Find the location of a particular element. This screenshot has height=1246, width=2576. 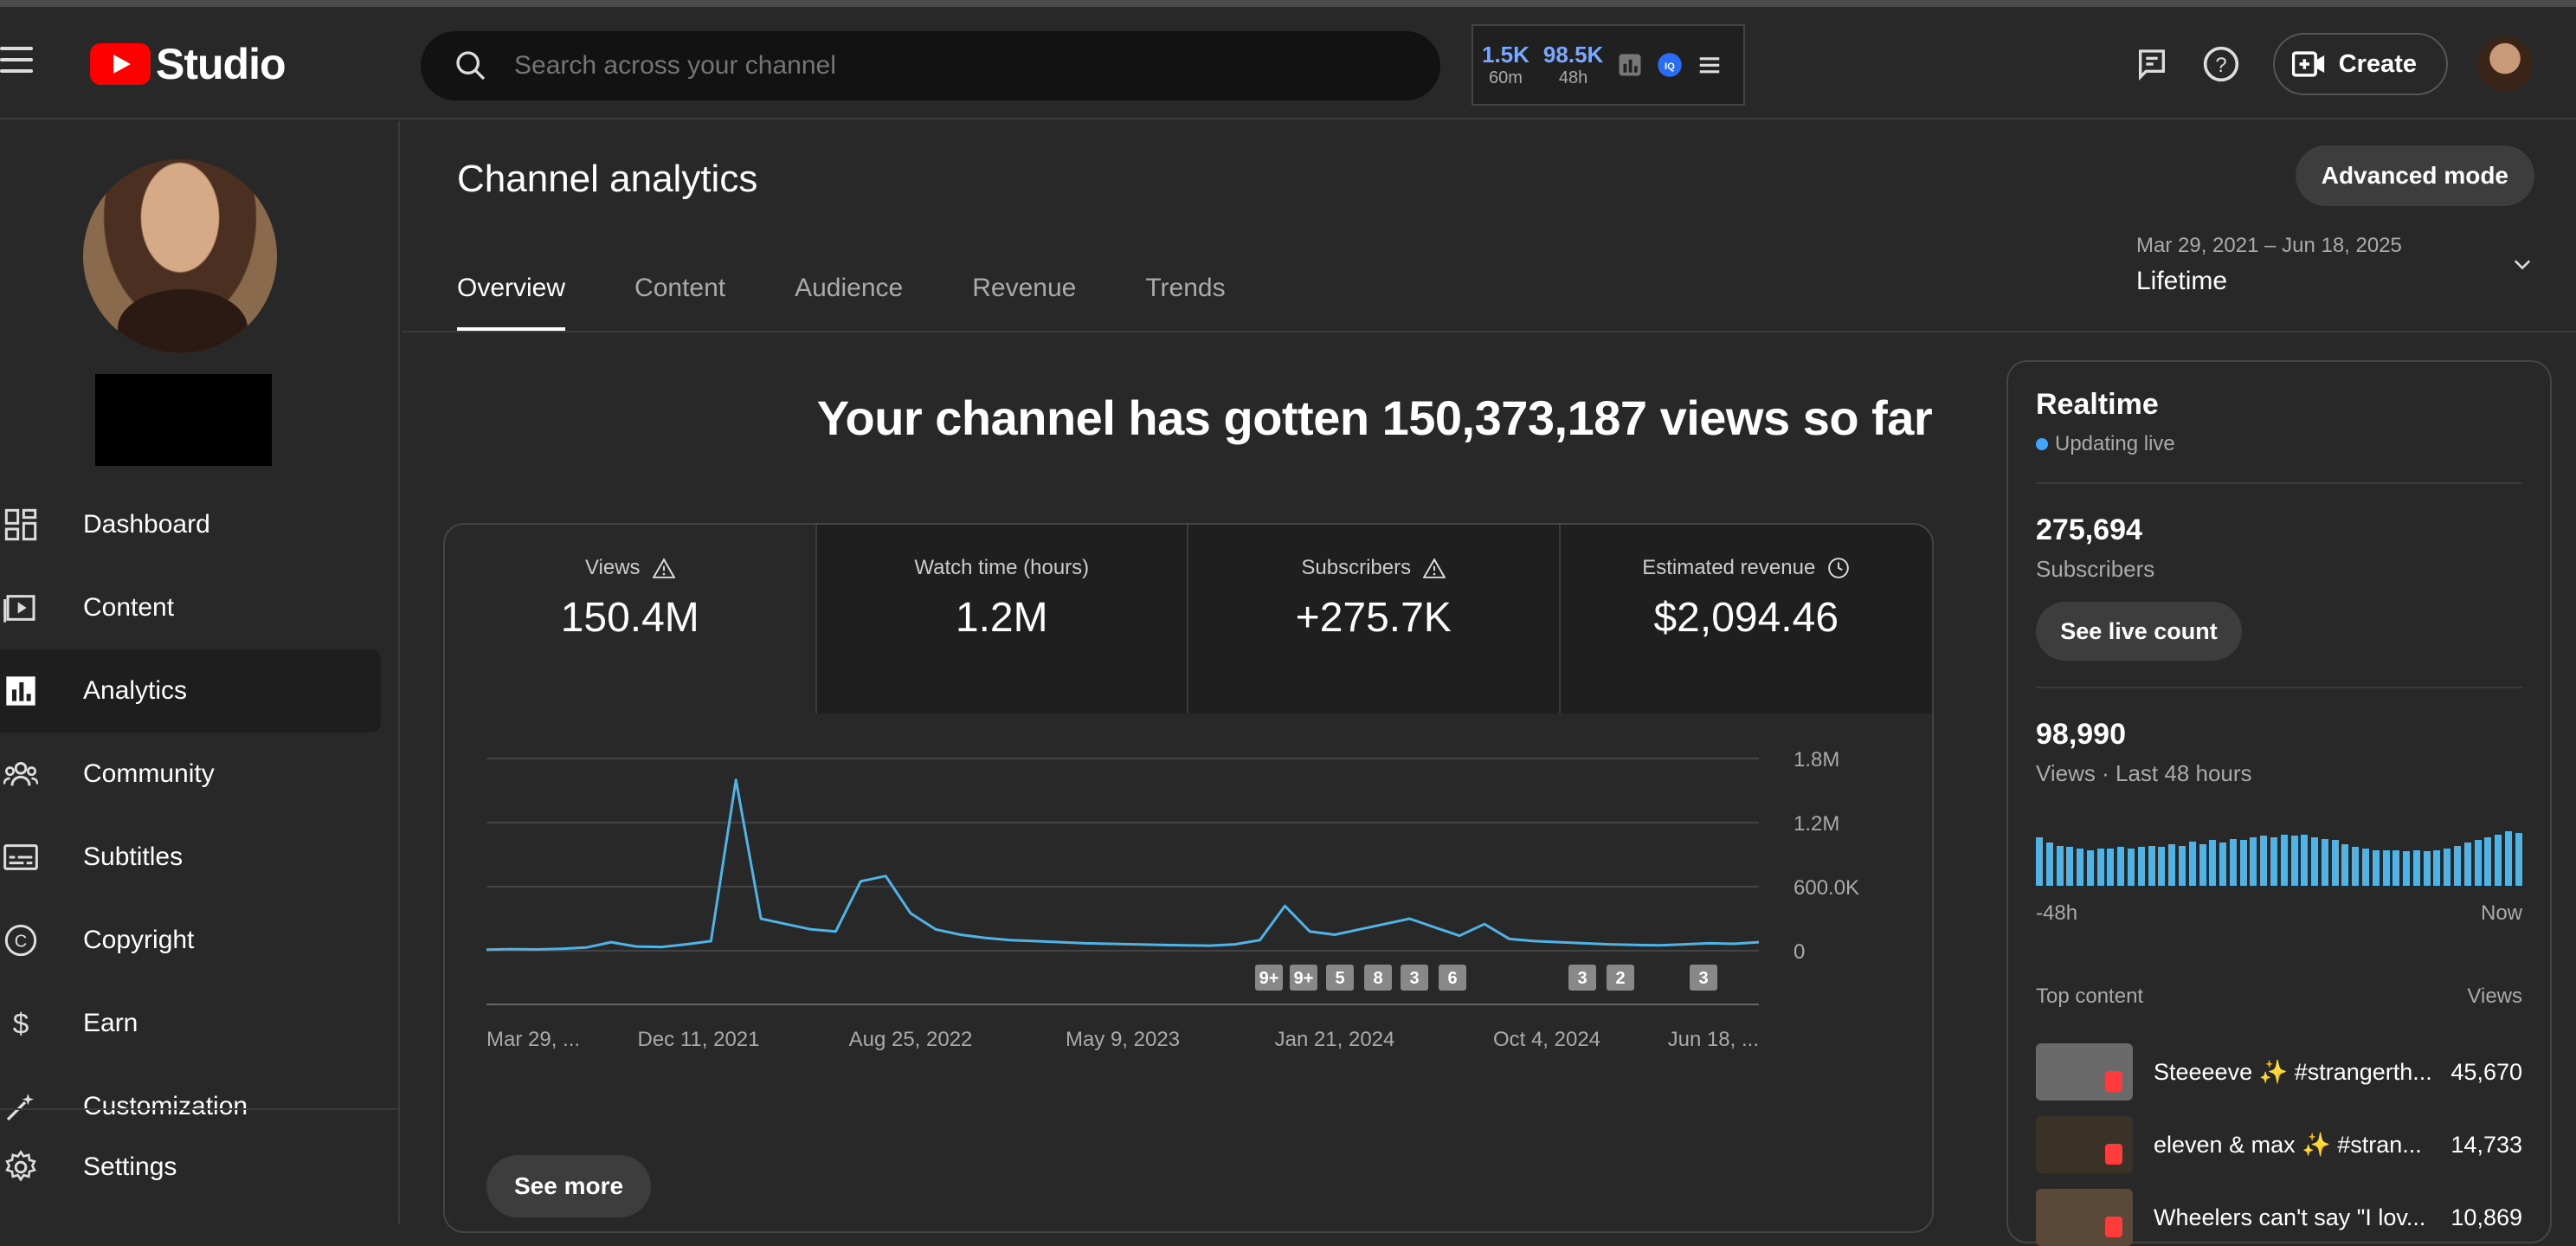

date-range-text: Mar 29, 2021 – Jun 18, 2025 is located at coordinates (2269, 245).